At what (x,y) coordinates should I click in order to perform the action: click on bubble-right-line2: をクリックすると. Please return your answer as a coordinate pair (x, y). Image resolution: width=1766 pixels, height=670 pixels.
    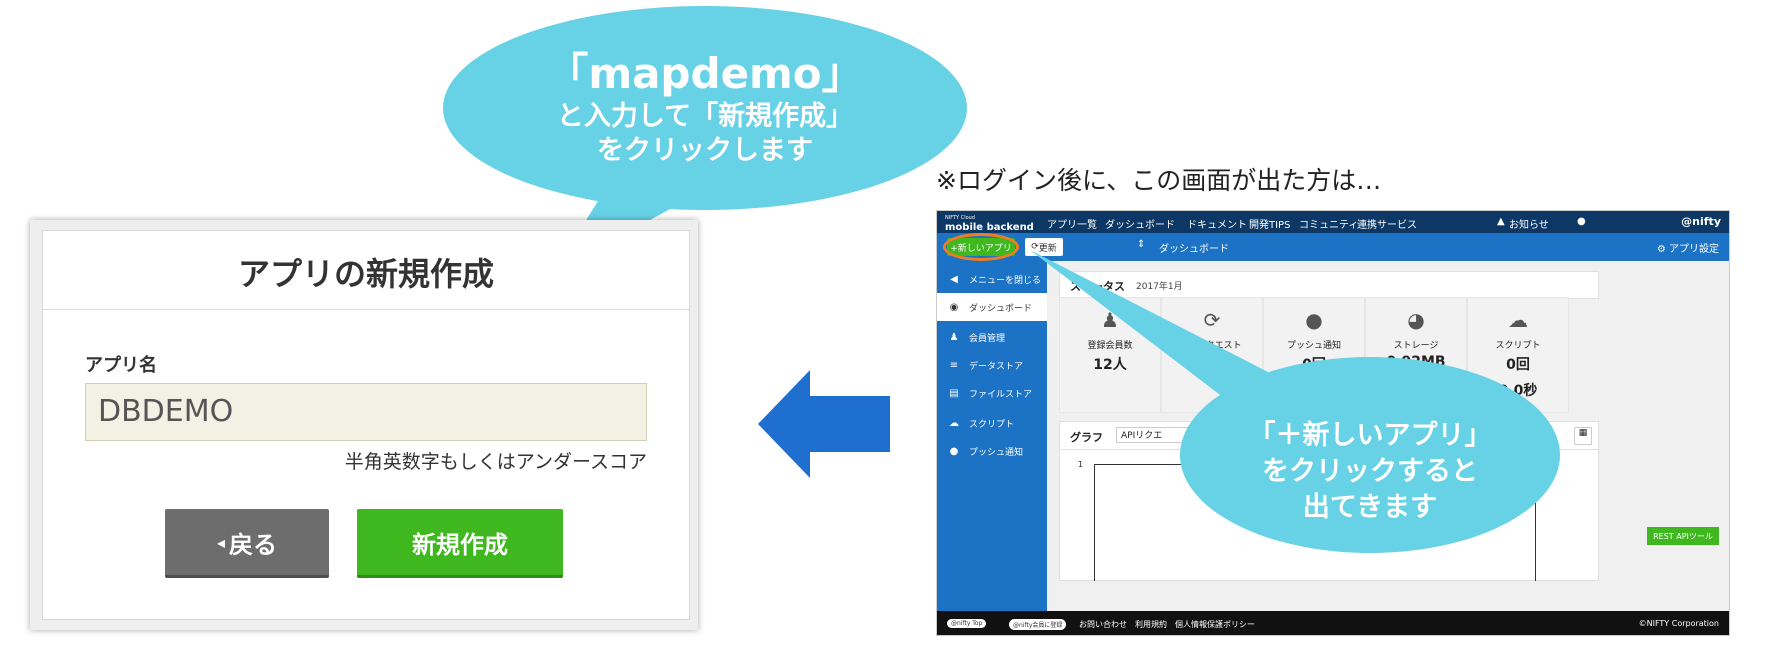
    Looking at the image, I should click on (1370, 471).